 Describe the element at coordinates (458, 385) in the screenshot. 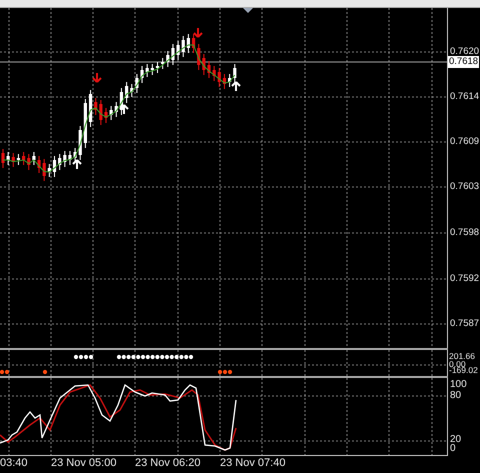

I see `oscillator-scale-label: 100` at that location.